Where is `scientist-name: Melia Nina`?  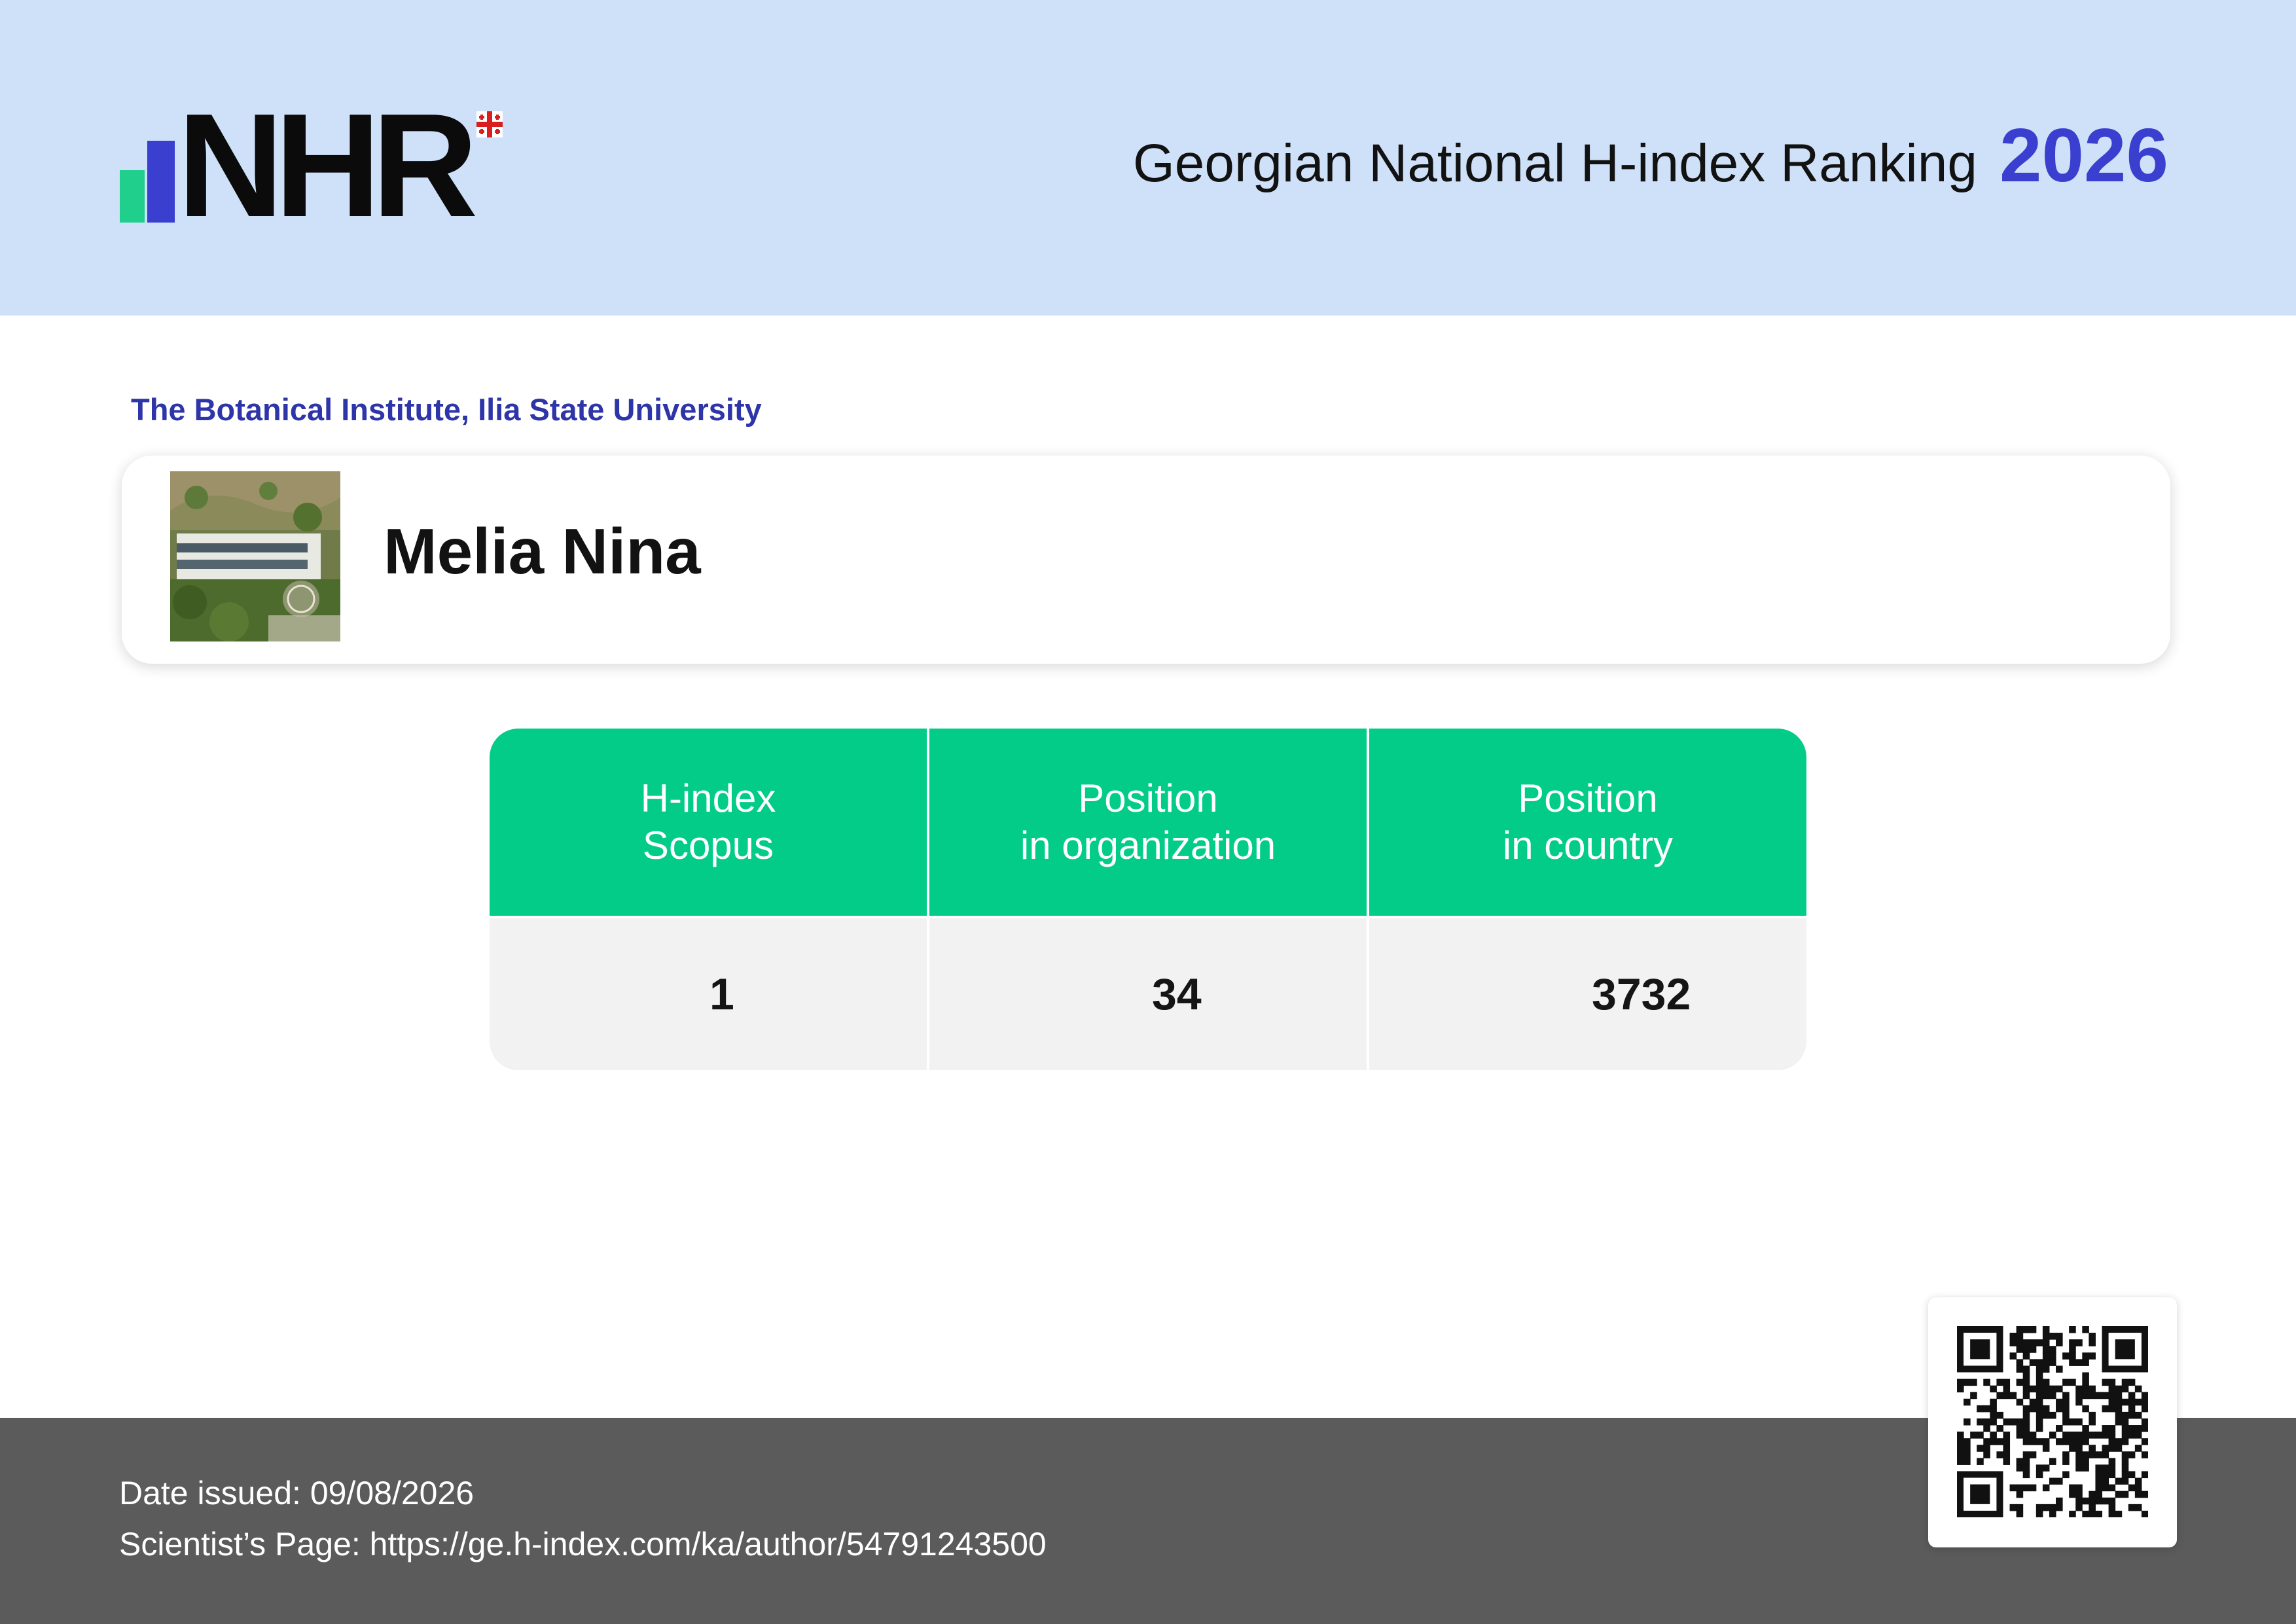 scientist-name: Melia Nina is located at coordinates (542, 551).